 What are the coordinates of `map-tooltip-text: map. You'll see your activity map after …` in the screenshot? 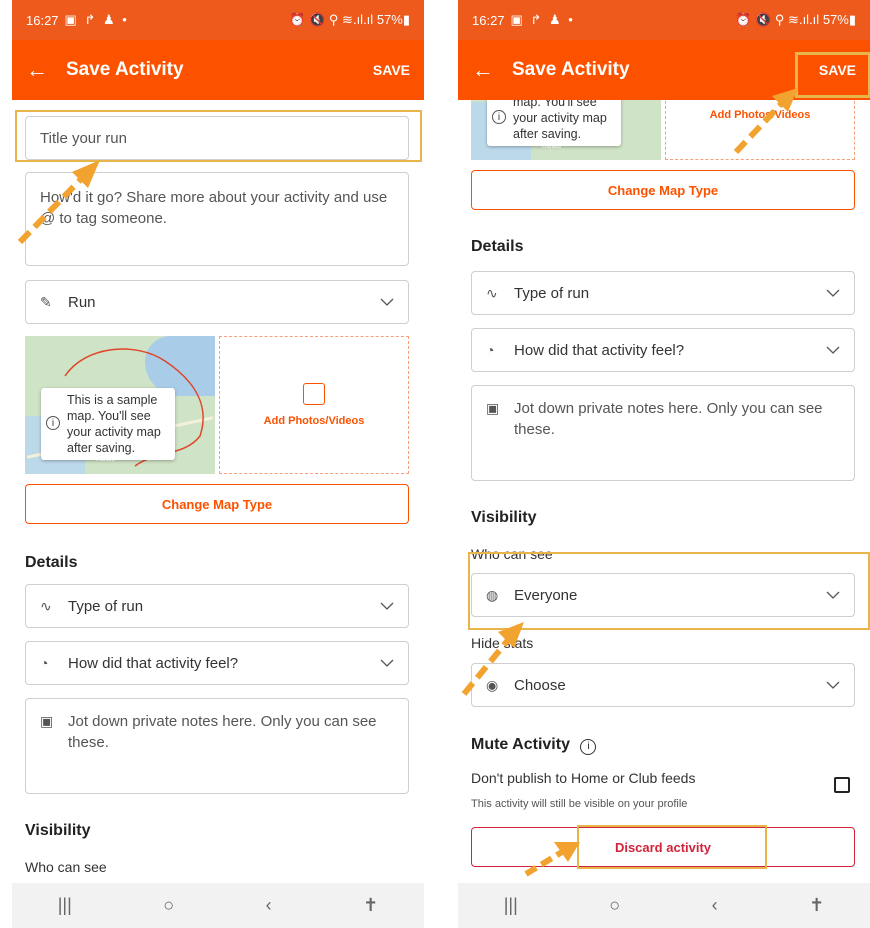 It's located at (560, 120).